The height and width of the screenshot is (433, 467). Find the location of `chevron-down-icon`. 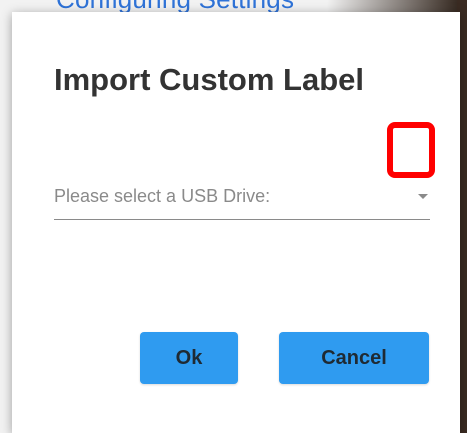

chevron-down-icon is located at coordinates (423, 196).